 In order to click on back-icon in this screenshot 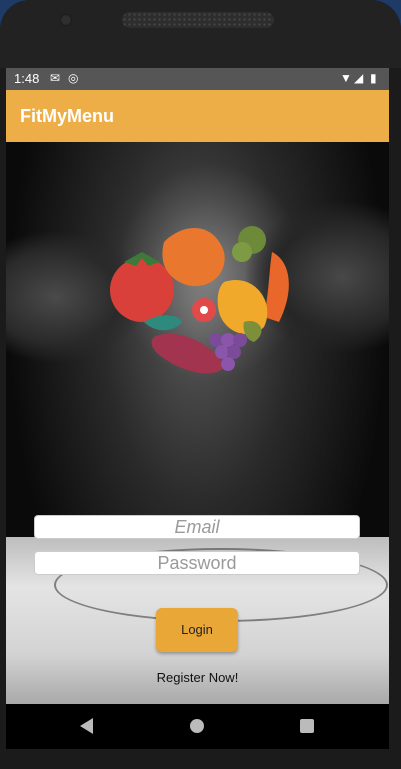, I will do `click(86, 726)`.